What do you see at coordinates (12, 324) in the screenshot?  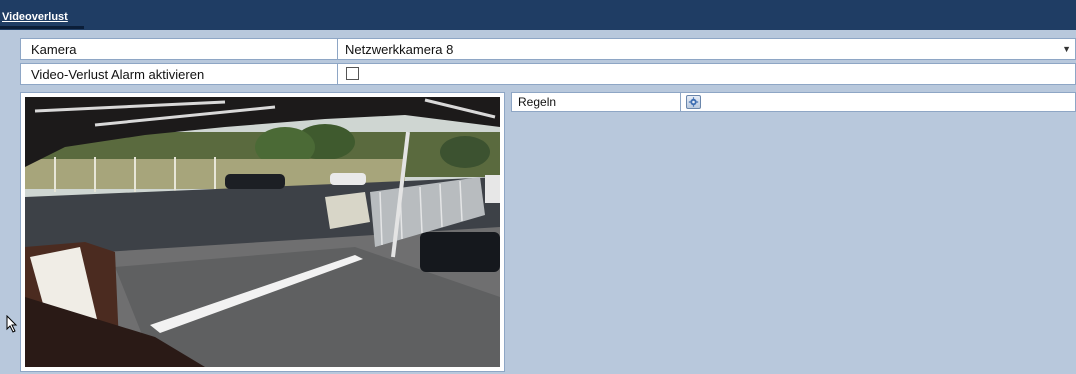 I see `mouse-cursor-icon` at bounding box center [12, 324].